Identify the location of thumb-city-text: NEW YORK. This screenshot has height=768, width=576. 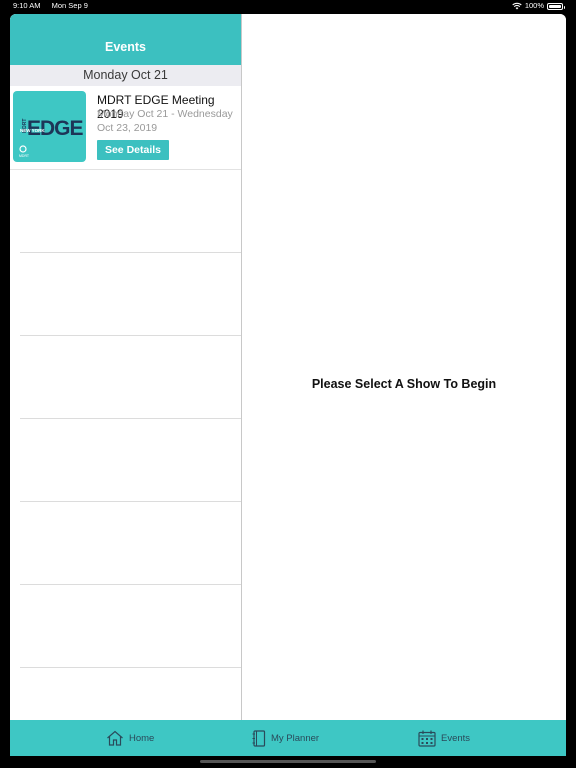
(32, 130).